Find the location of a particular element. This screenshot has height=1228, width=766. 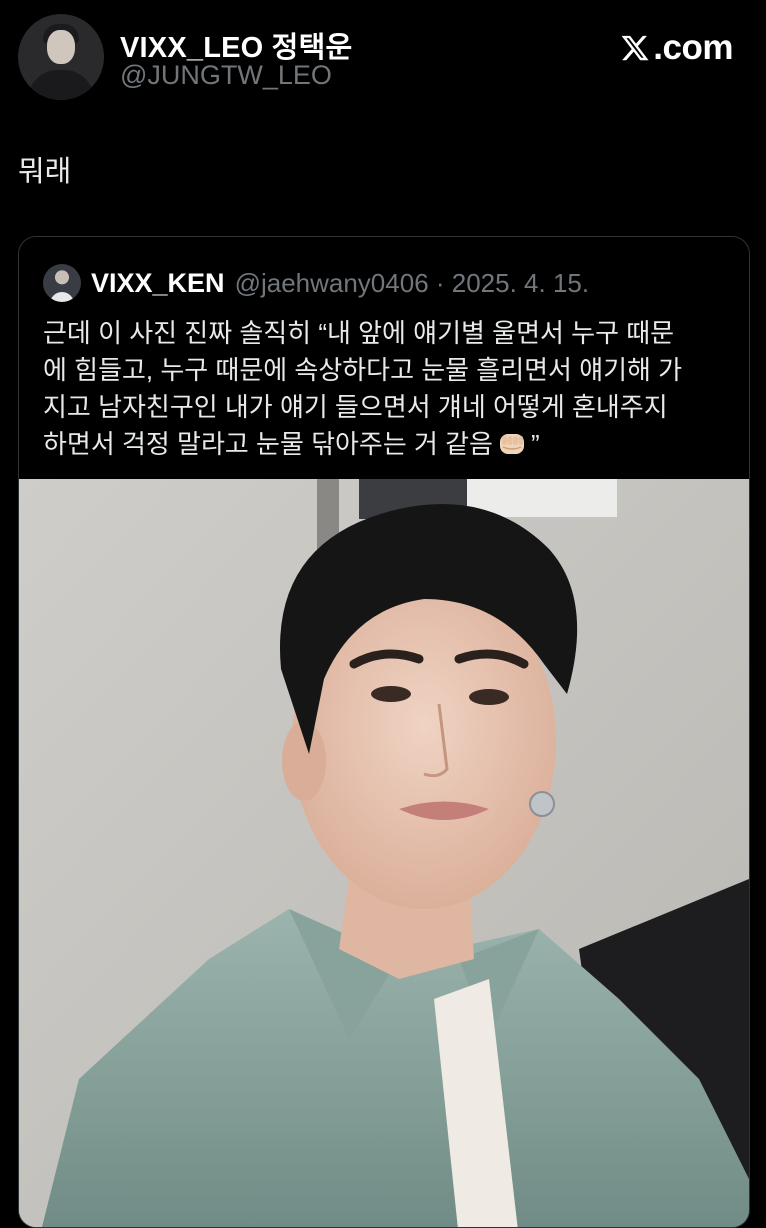

quote-text-last-prefix: 하면서 걱정 말라고 눈물 닦아주는 거 같음 is located at coordinates (268, 444).